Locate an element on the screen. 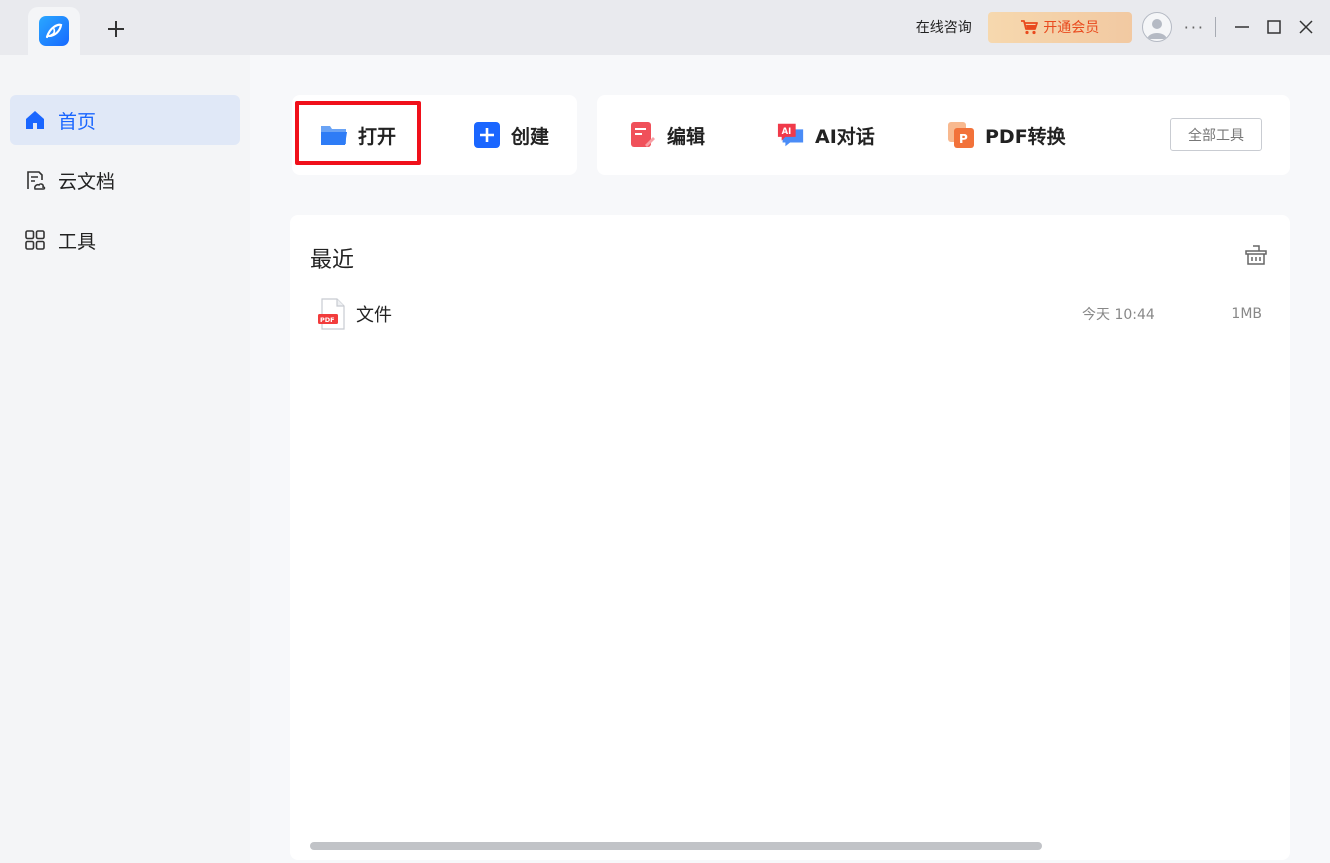 The height and width of the screenshot is (863, 1330). user-avatar-icon is located at coordinates (1156, 27).